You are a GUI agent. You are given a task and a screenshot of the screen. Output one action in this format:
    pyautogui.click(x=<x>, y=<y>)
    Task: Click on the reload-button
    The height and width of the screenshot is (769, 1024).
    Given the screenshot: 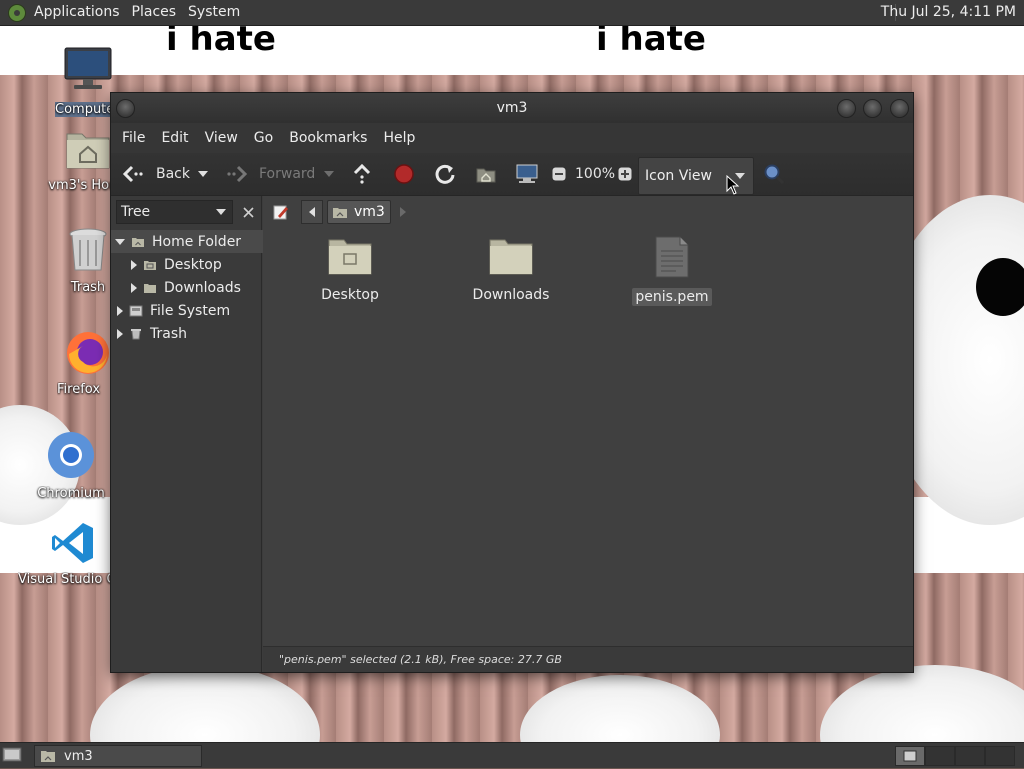 What is the action you would take?
    pyautogui.click(x=445, y=174)
    